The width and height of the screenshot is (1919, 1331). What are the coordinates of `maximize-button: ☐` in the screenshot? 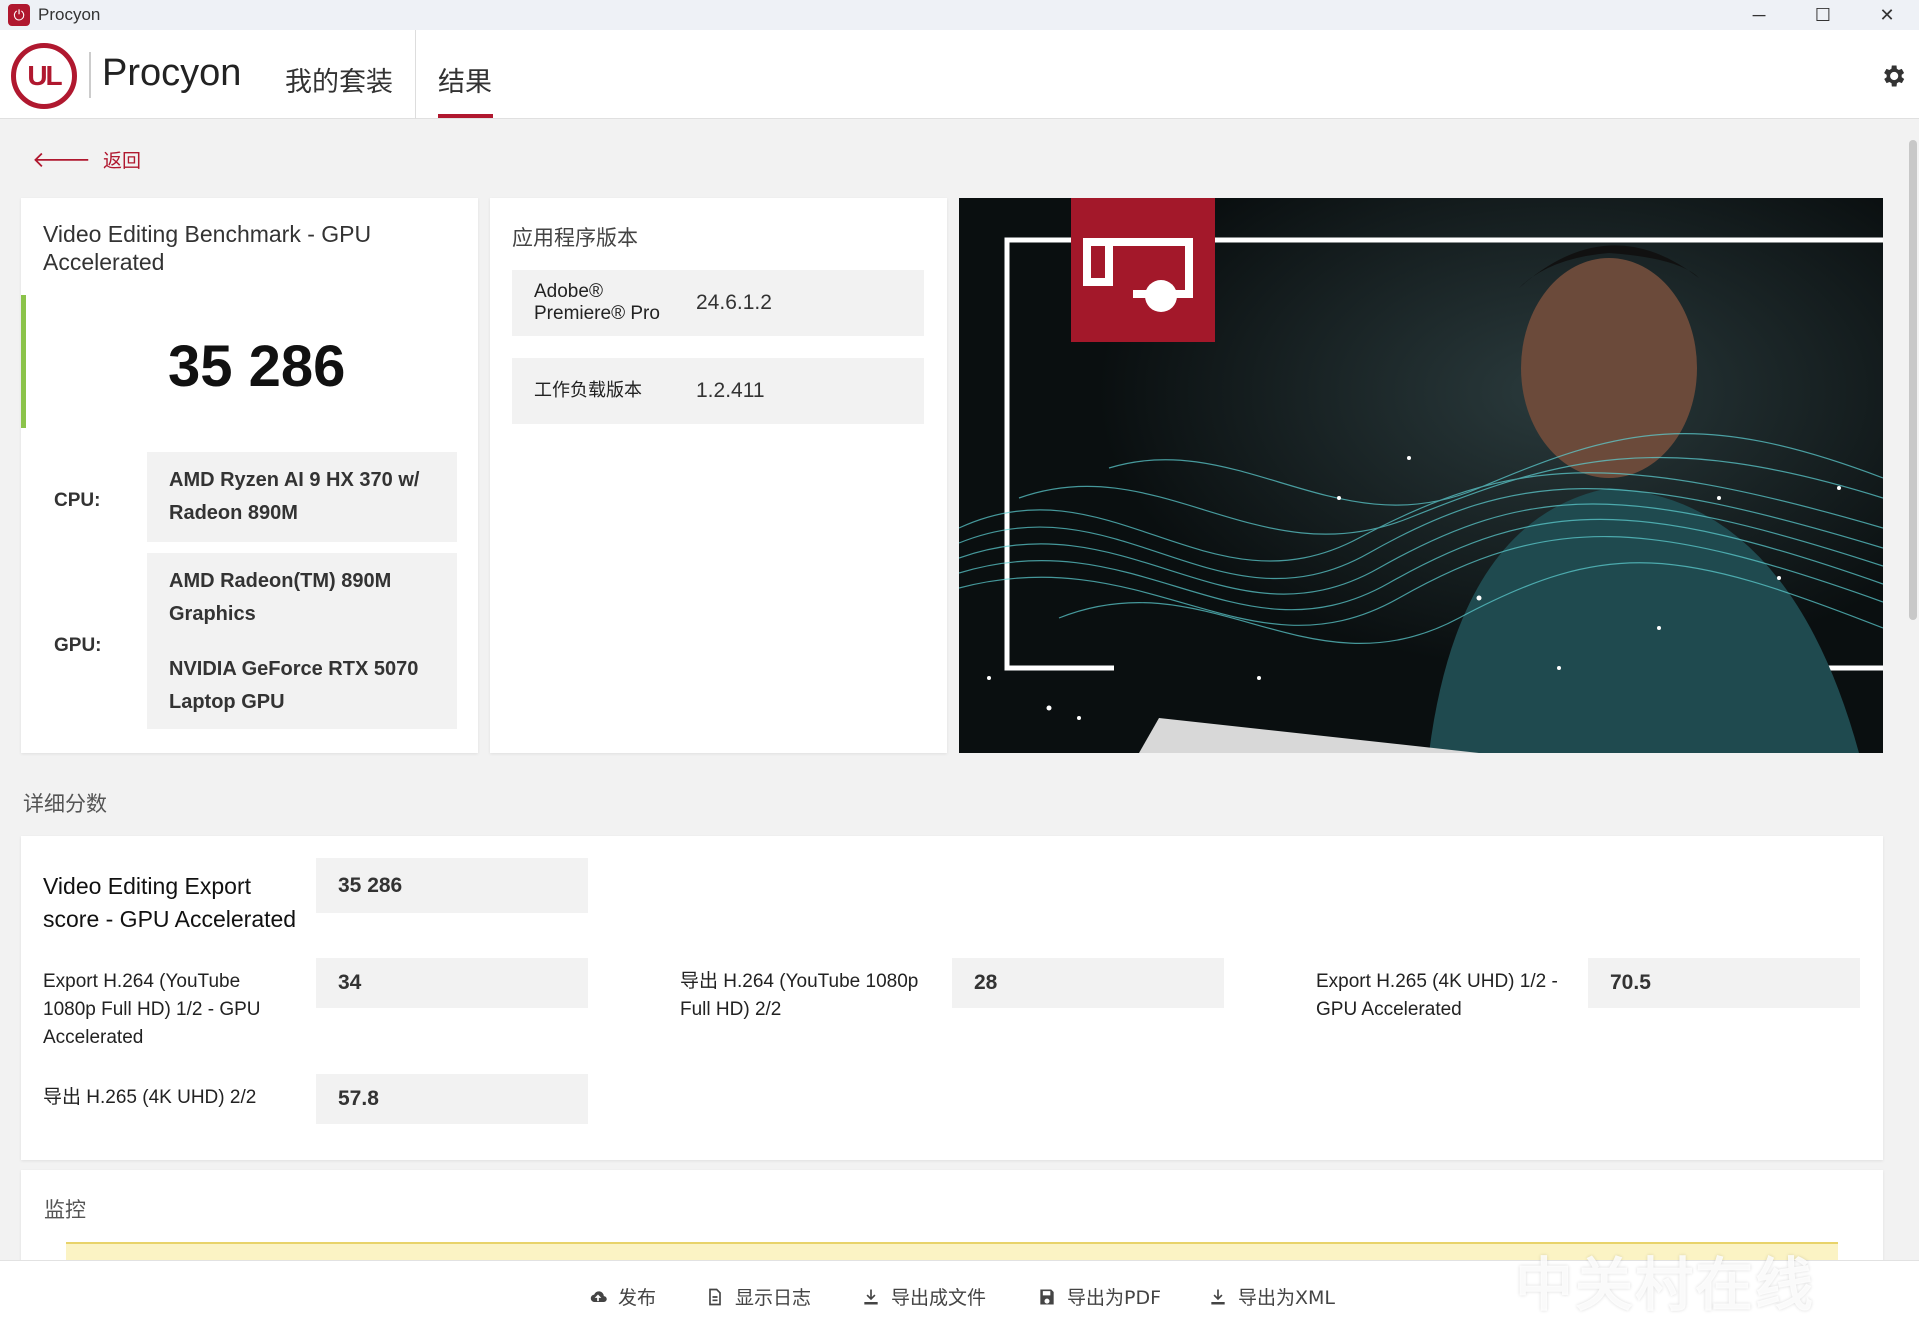 It's located at (1823, 15).